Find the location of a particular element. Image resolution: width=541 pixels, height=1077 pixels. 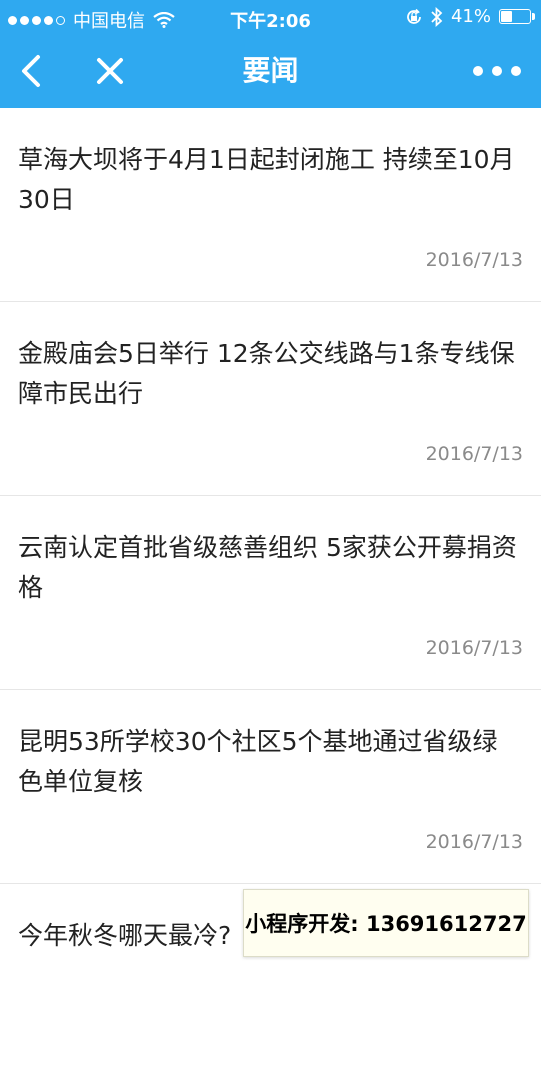

battery-percent: 41% is located at coordinates (470, 16).